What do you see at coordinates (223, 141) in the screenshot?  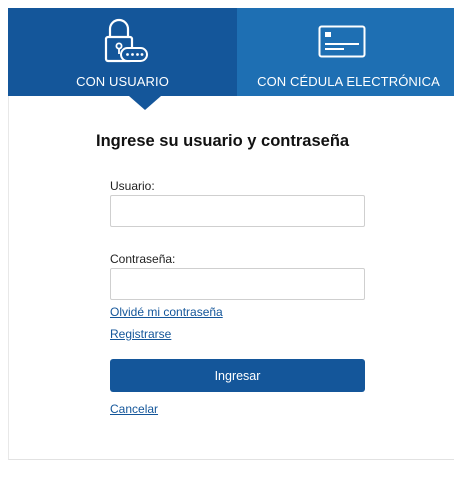 I see `form-title: Ingrese su usuario y contraseña` at bounding box center [223, 141].